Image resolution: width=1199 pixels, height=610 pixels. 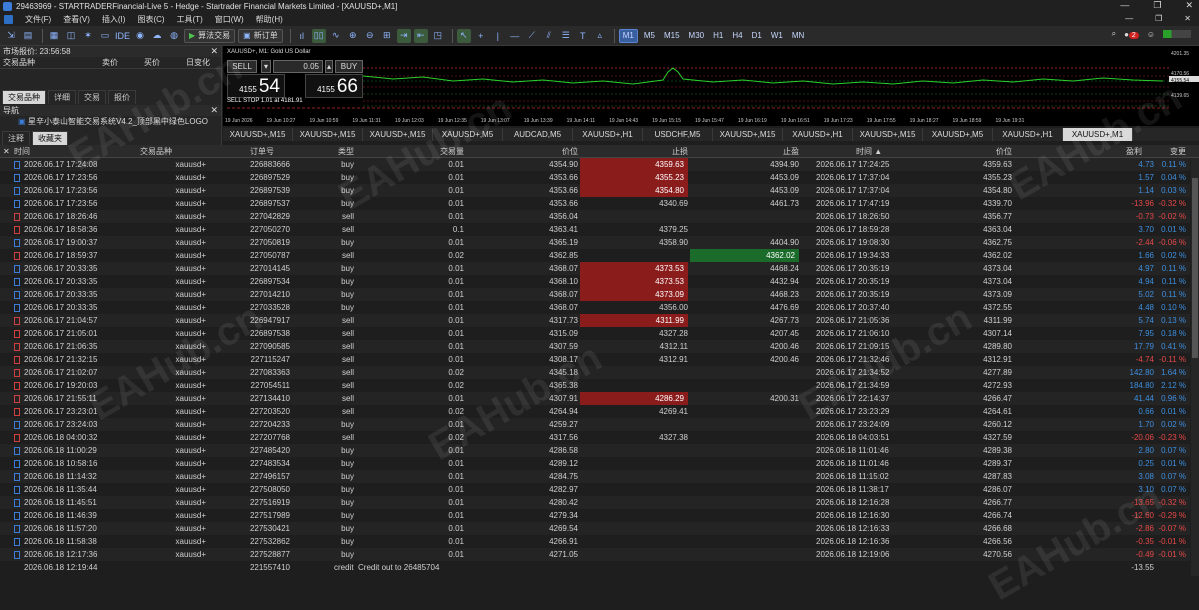 What do you see at coordinates (370, 36) in the screenshot?
I see `zoom-out-icon: ⊖` at bounding box center [370, 36].